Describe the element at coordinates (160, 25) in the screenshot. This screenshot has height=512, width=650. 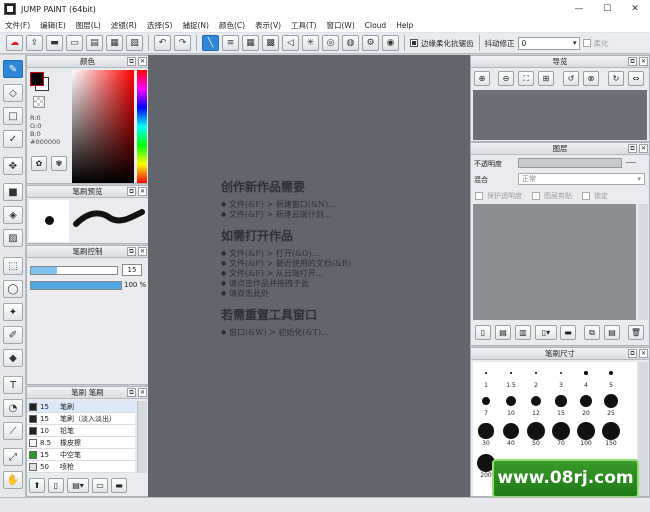
I see `menu-select: 选择(S)` at that location.